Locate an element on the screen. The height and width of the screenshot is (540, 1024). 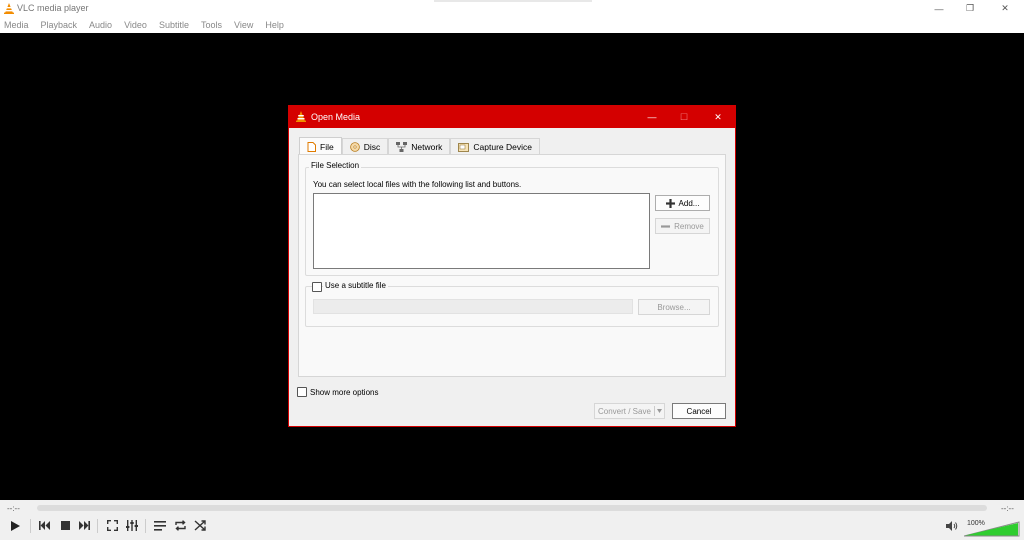
split-divider is located at coordinates (654, 411).